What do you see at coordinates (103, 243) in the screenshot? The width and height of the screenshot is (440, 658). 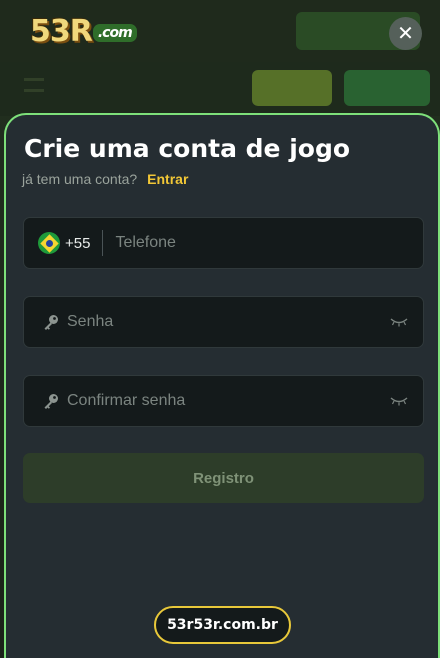 I see `phone-divider` at bounding box center [103, 243].